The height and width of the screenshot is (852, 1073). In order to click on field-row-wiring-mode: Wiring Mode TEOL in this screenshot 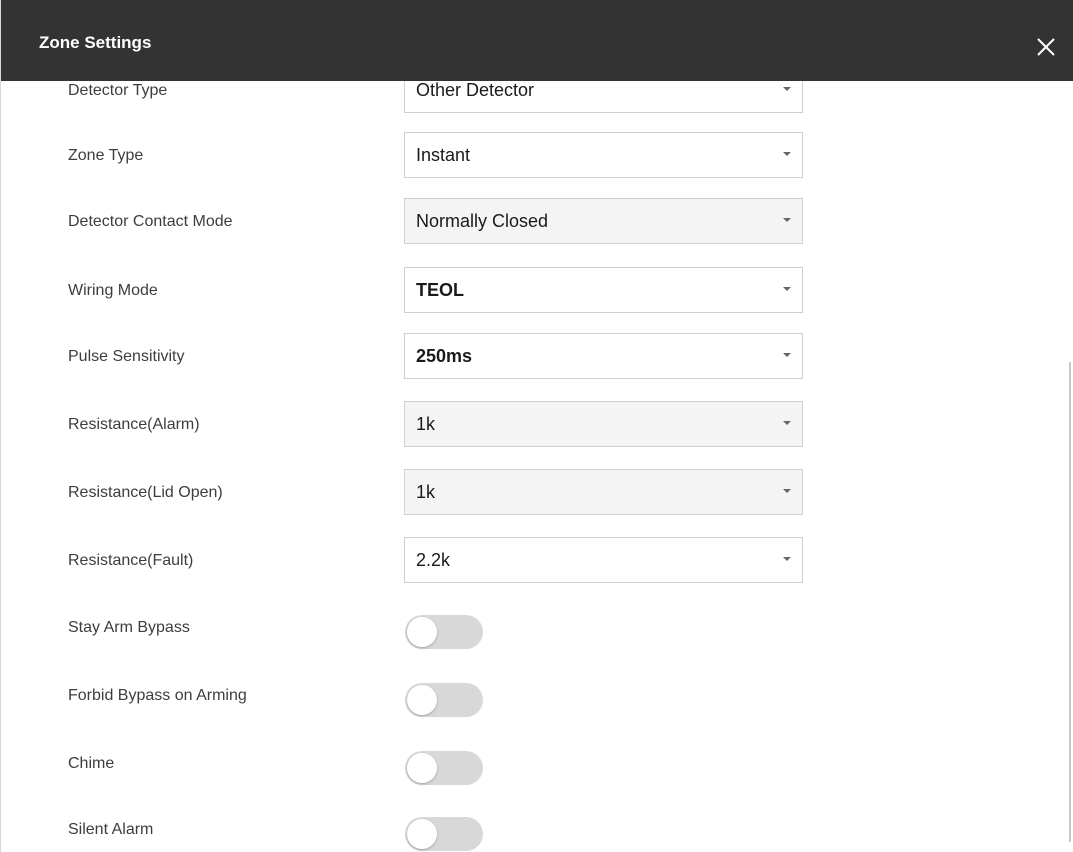, I will do `click(531, 291)`.